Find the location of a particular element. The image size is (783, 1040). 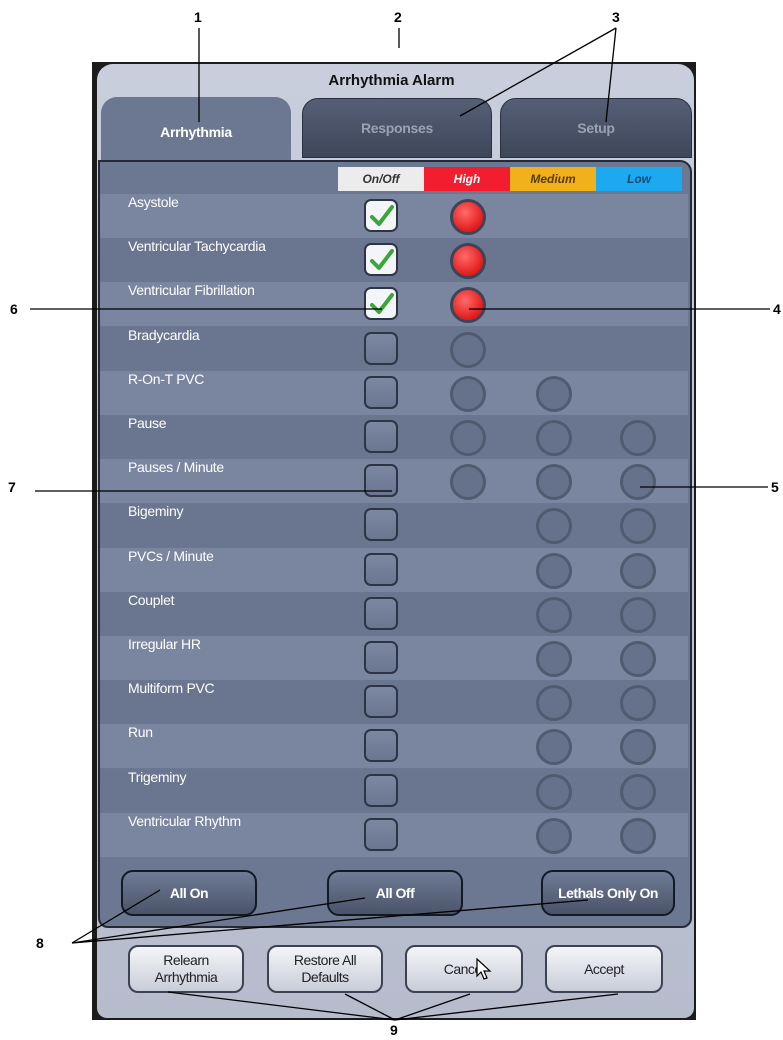

arrhythmia-row: Pauses / Minute is located at coordinates (394, 481).